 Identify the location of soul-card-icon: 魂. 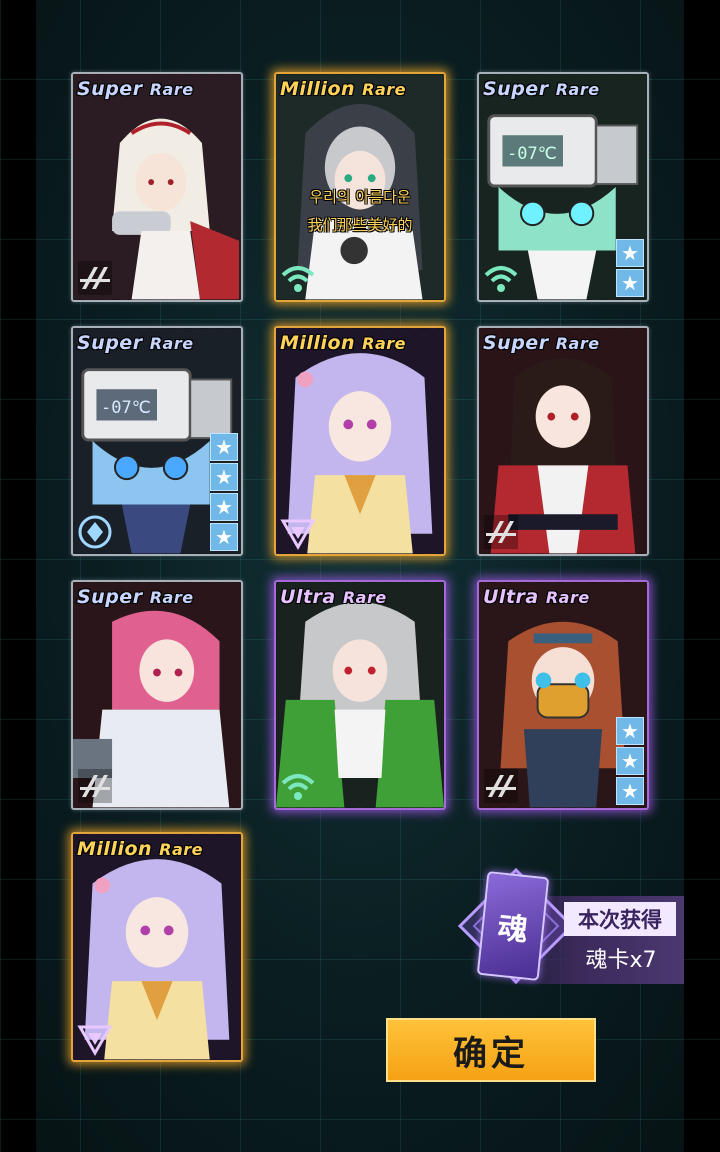
(513, 926).